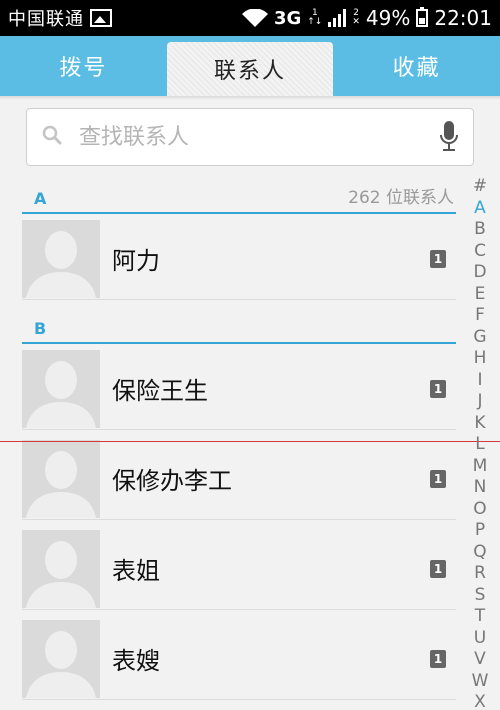  I want to click on sim2-no-signal-icon: 2 ✕, so click(356, 17).